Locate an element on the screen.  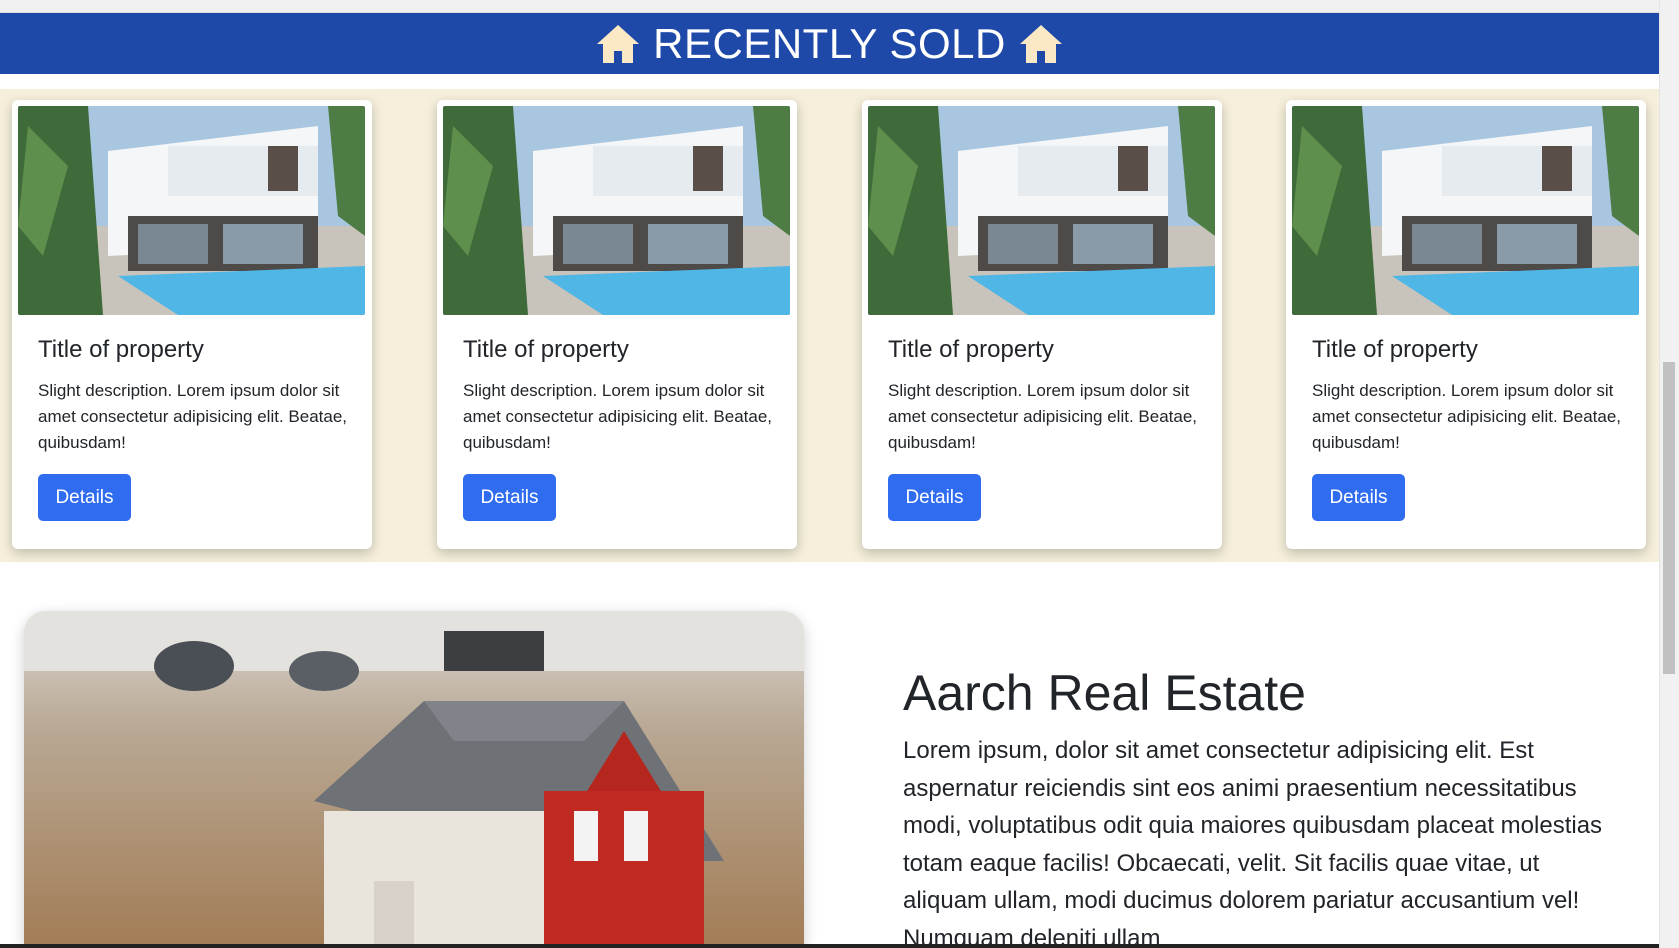
bottom-border is located at coordinates (829, 946).